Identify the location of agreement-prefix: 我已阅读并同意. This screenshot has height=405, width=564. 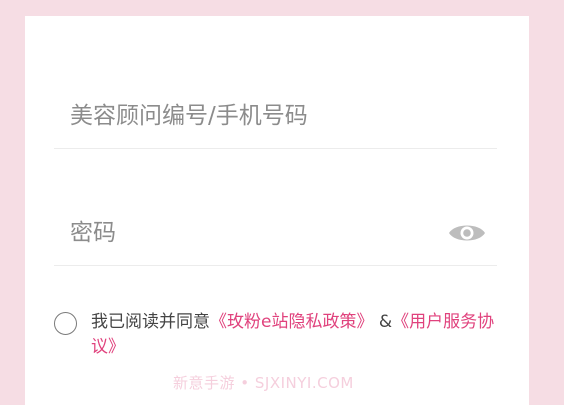
(150, 322).